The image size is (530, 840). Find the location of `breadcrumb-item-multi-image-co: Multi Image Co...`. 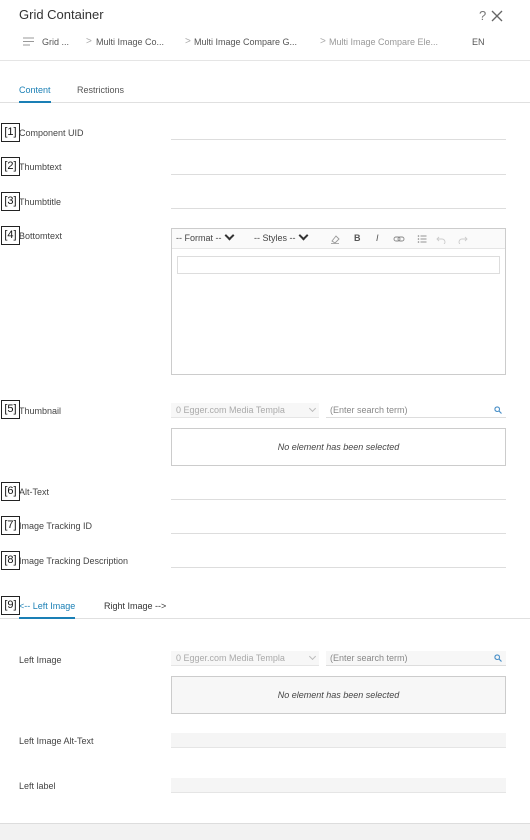

breadcrumb-item-multi-image-co: Multi Image Co... is located at coordinates (130, 42).